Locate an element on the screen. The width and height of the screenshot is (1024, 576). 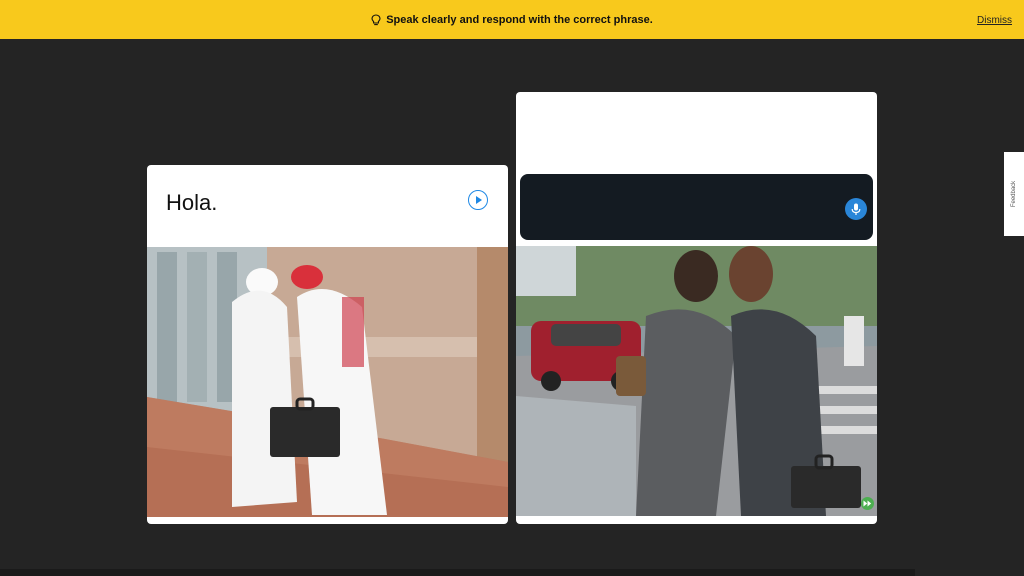
feedback-tab: Feedback is located at coordinates (1014, 194).